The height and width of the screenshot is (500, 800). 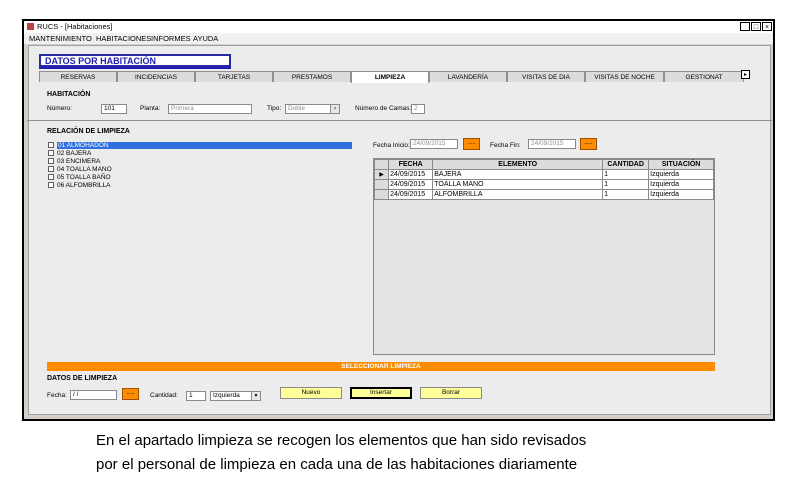 What do you see at coordinates (418, 109) in the screenshot?
I see `camas-field: 2` at bounding box center [418, 109].